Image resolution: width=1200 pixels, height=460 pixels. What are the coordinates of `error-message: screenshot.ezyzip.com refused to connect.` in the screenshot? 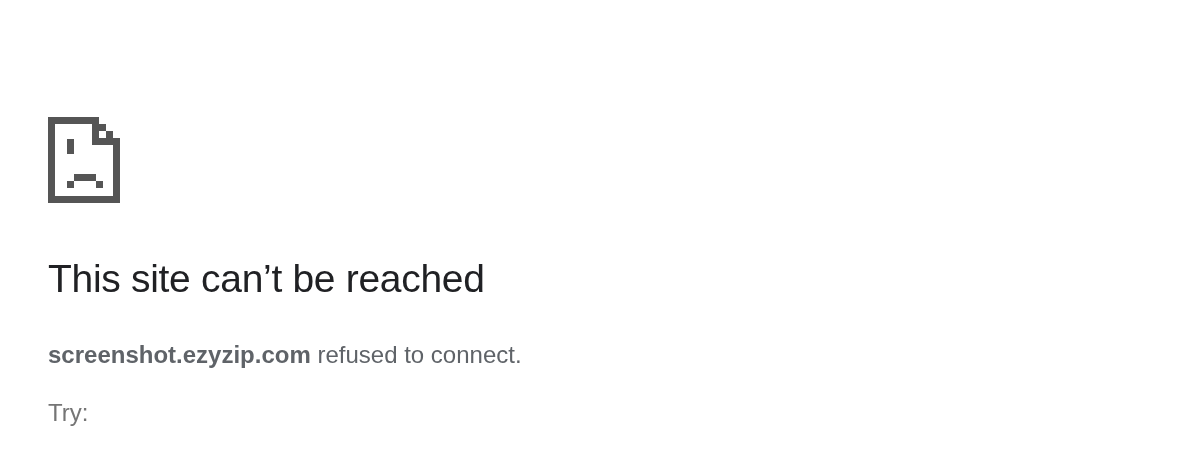 It's located at (285, 355).